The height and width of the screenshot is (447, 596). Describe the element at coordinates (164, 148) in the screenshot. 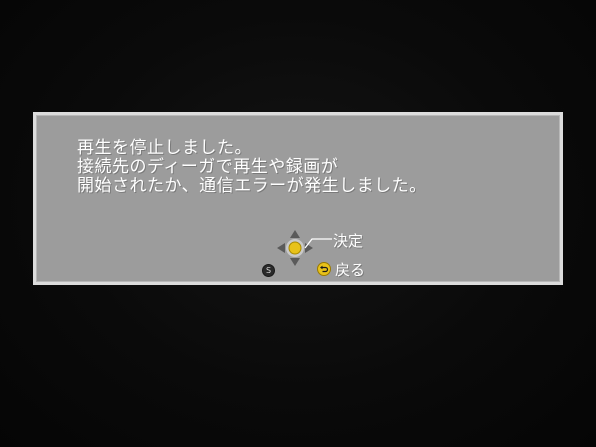

I see `message-line-1: 再生を停止しました。` at that location.